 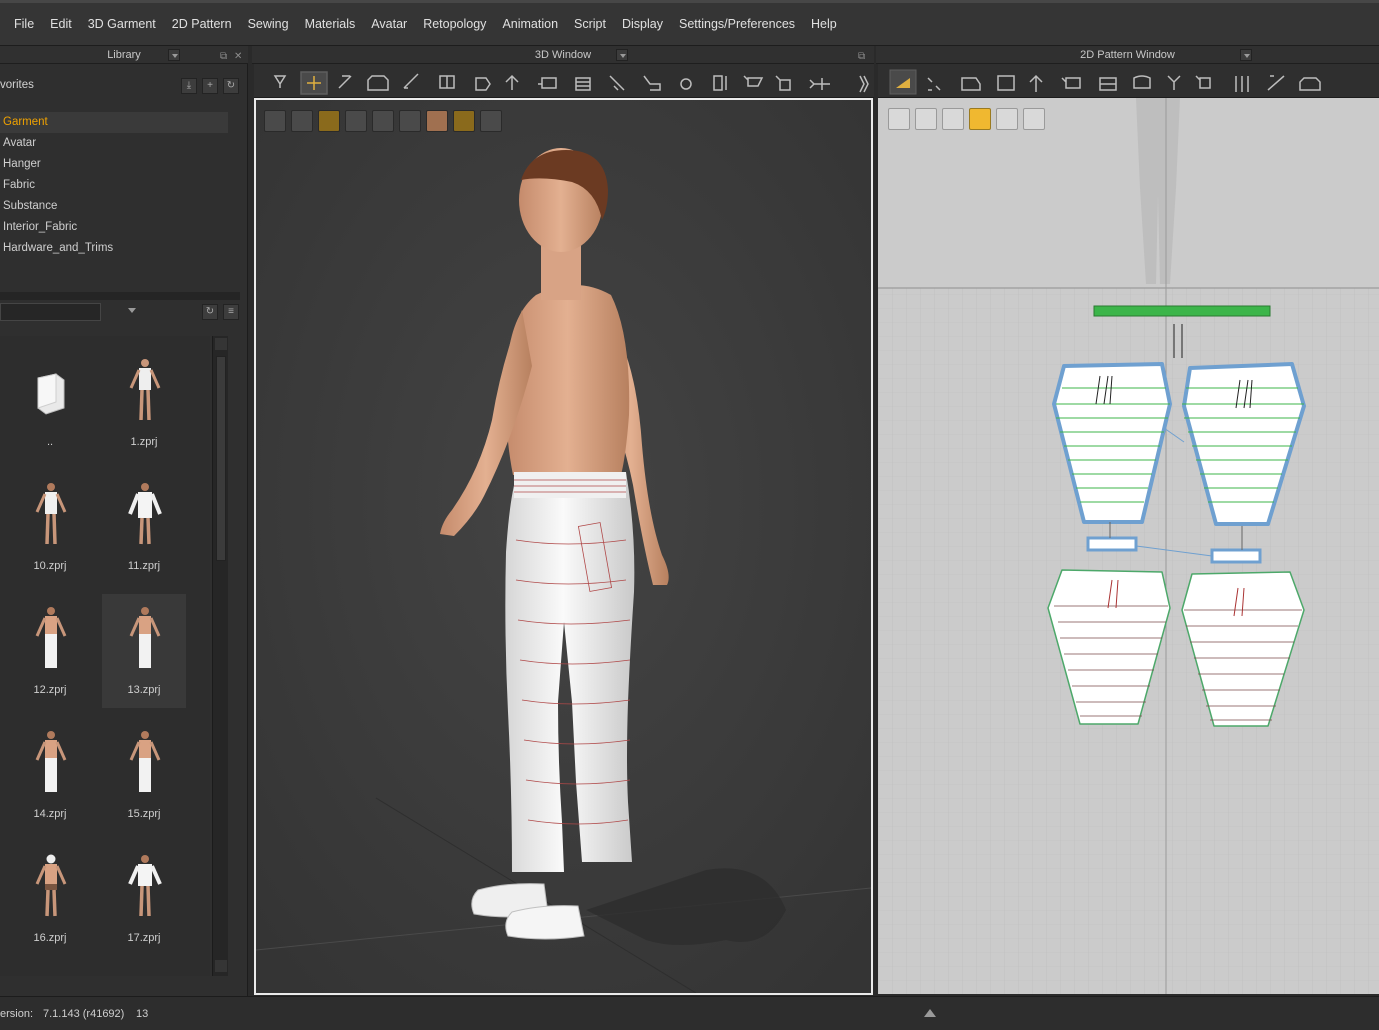 What do you see at coordinates (642, 24) in the screenshot?
I see `menu-display: Display` at bounding box center [642, 24].